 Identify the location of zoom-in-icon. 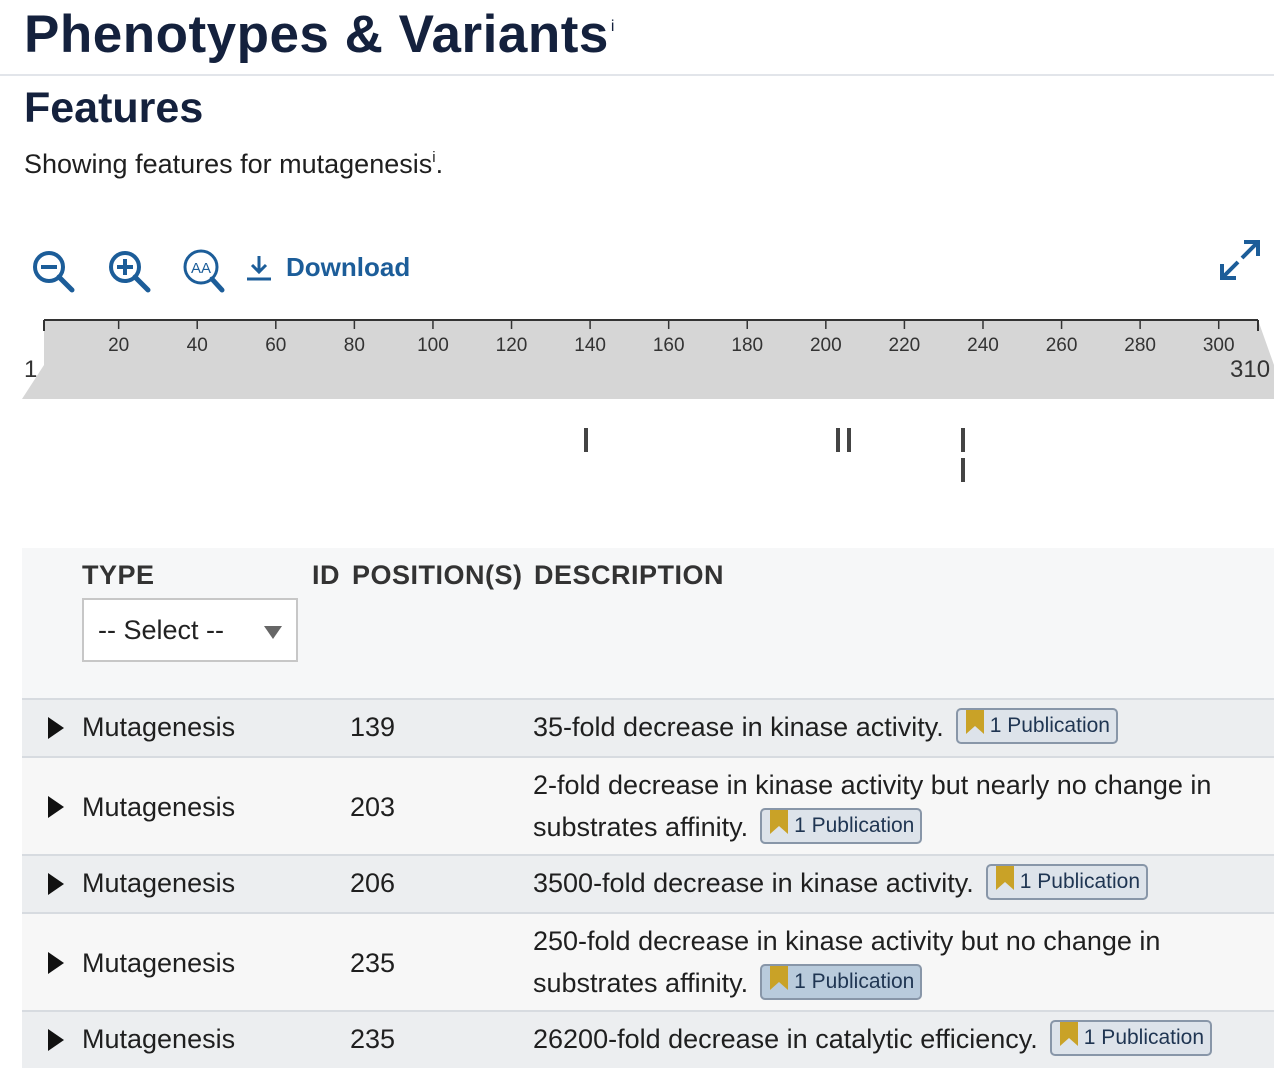
(130, 272).